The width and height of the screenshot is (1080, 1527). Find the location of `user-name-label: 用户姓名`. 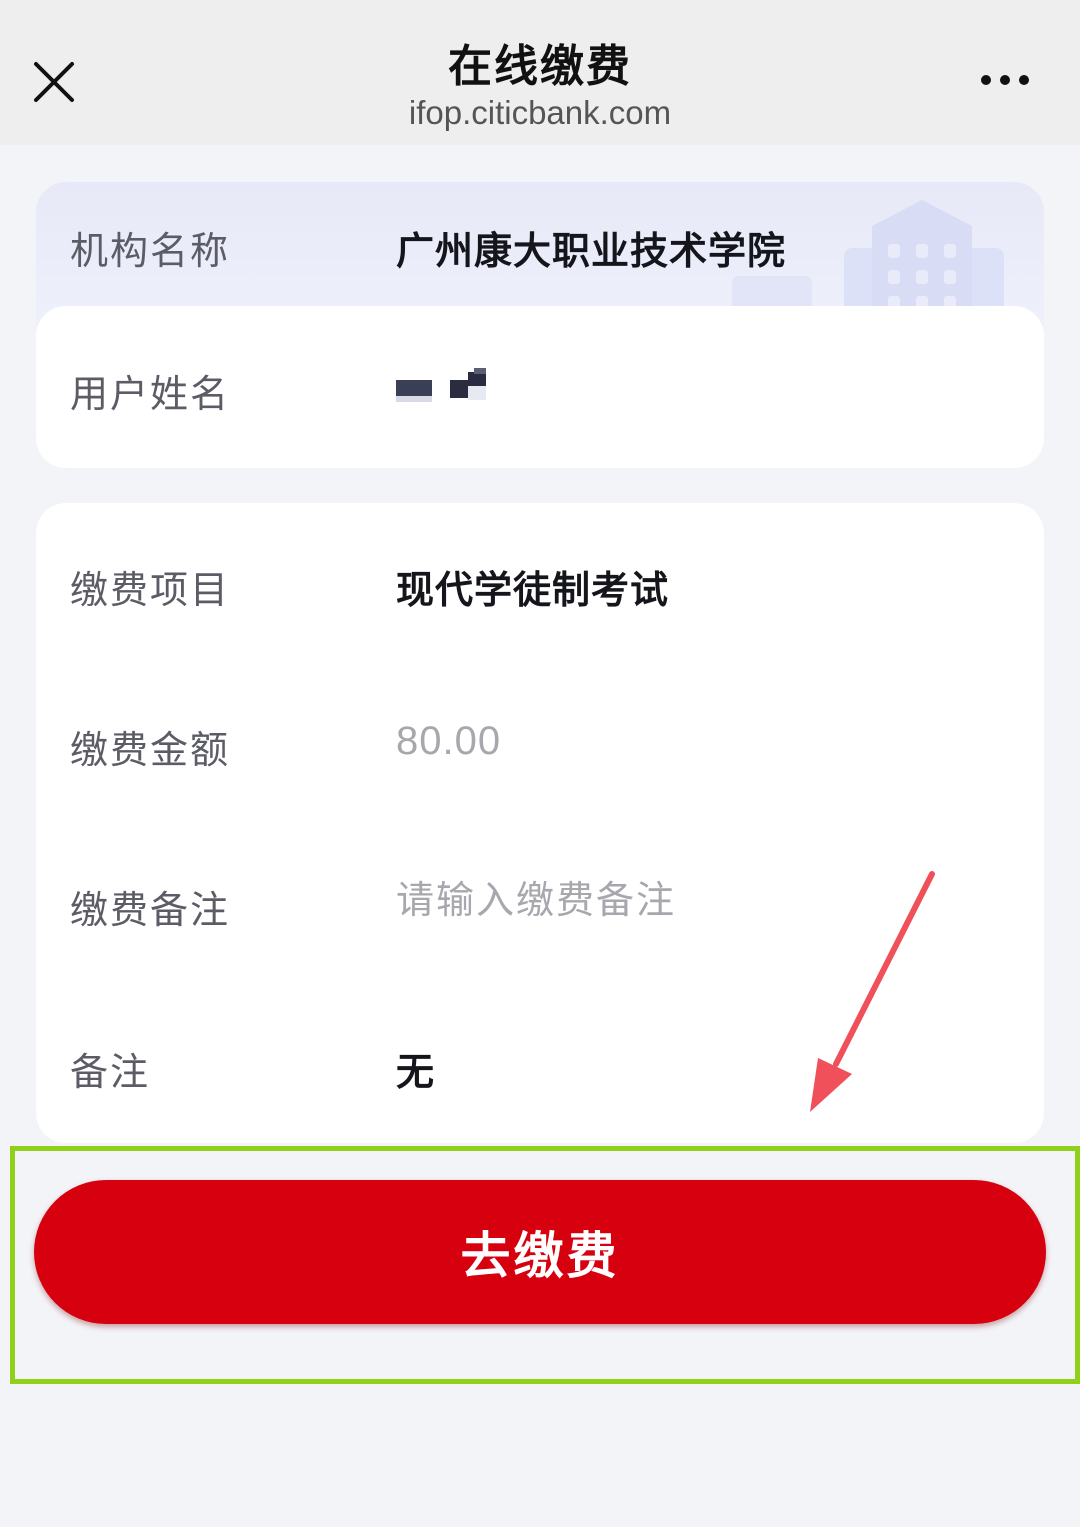

user-name-label: 用户姓名 is located at coordinates (150, 394).